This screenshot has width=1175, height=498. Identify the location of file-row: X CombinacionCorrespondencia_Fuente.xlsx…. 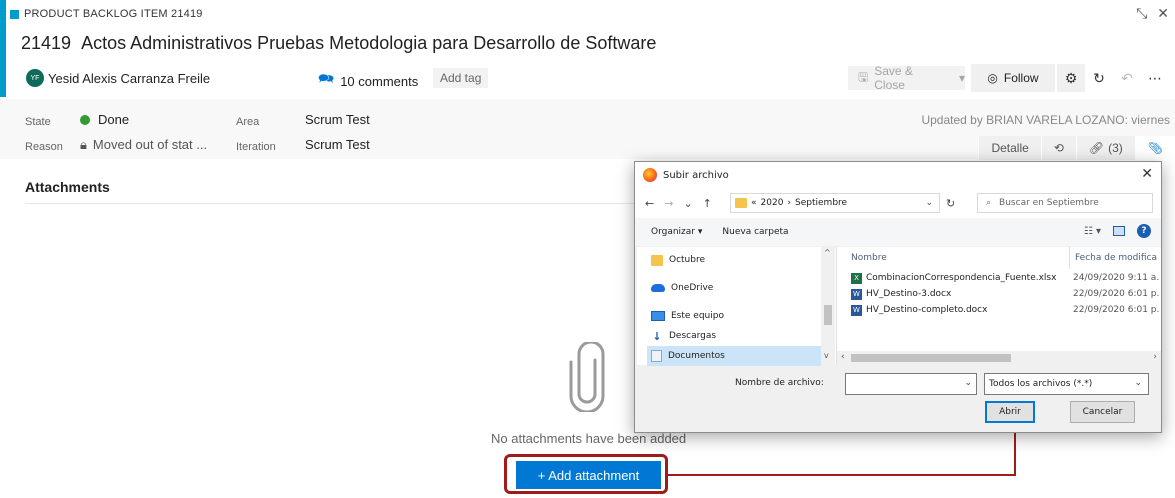
(1006, 278).